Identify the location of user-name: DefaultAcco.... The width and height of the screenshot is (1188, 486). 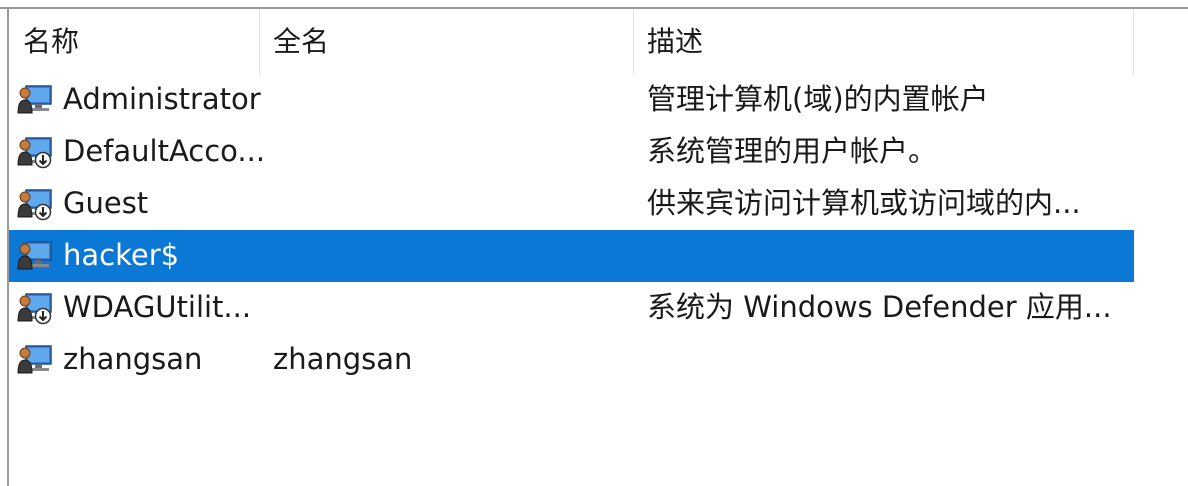
(164, 151).